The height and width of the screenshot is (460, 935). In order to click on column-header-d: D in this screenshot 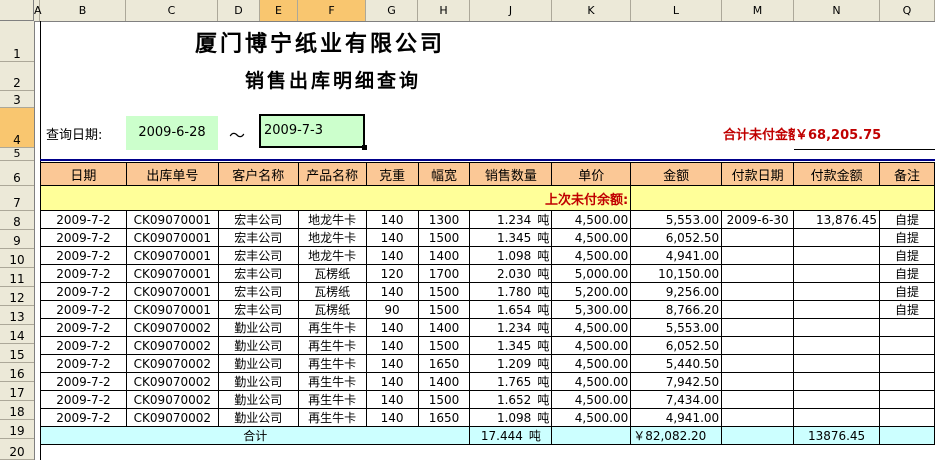, I will do `click(239, 10)`.